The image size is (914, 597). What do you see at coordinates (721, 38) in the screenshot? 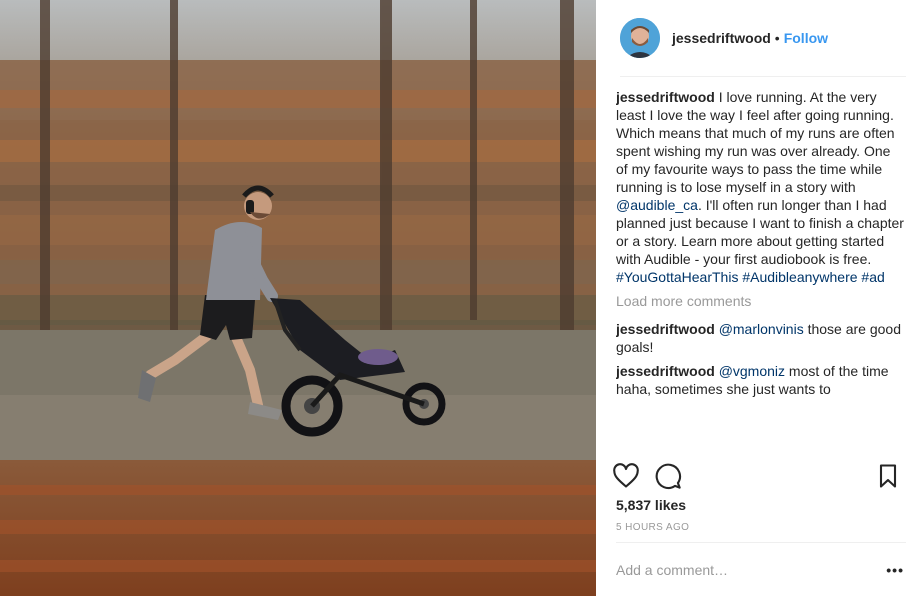
I see `header-username: jessedriftwood` at bounding box center [721, 38].